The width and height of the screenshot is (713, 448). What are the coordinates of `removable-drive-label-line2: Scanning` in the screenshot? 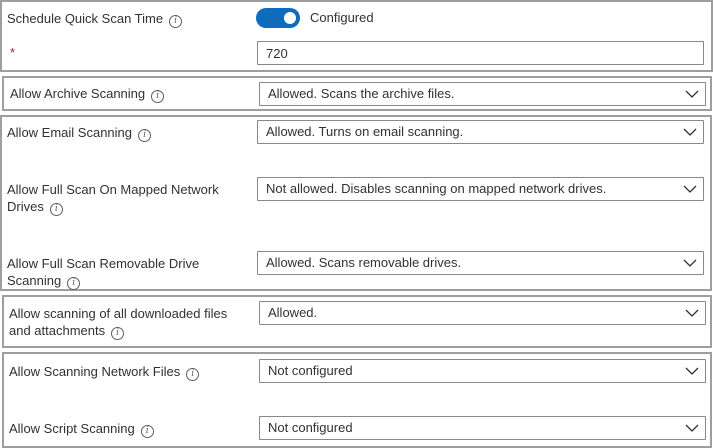 It's located at (34, 280).